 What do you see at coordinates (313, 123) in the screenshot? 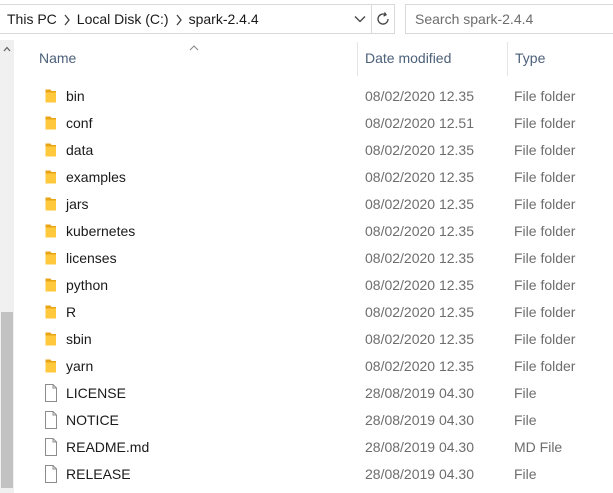
I see `file-row: conf 08/02/2020 12.51 File folder` at bounding box center [313, 123].